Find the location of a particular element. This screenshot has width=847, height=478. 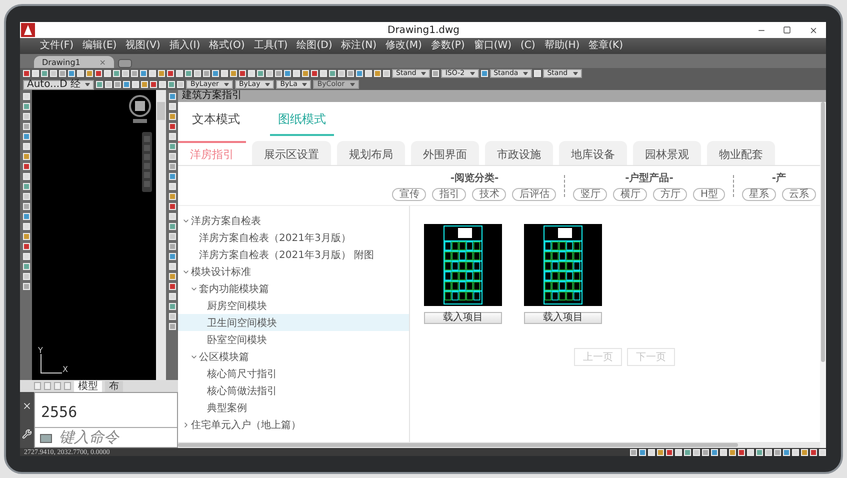

tree-item: 核心筒尺寸指引 is located at coordinates (293, 373).